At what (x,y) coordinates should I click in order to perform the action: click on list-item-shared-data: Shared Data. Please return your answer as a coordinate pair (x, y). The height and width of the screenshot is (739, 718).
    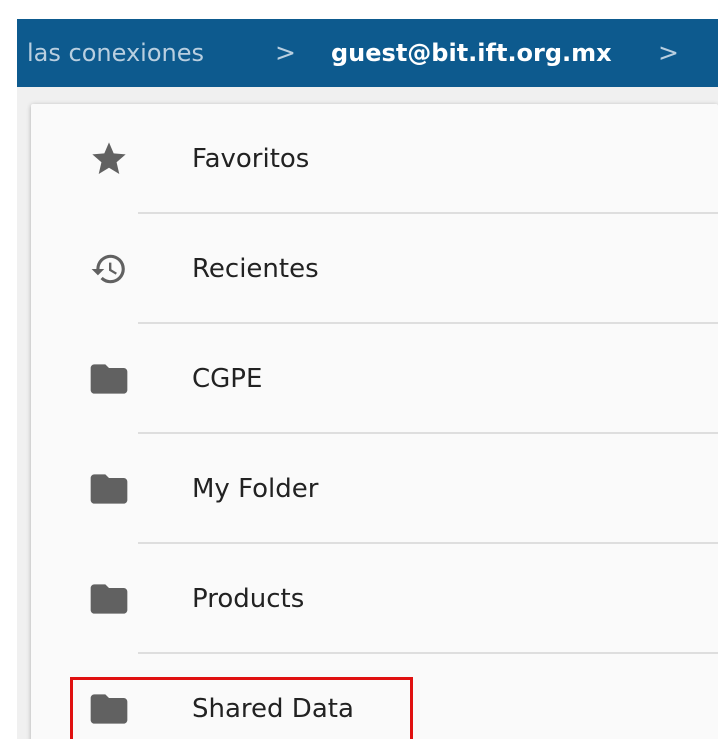
    Looking at the image, I should click on (374, 696).